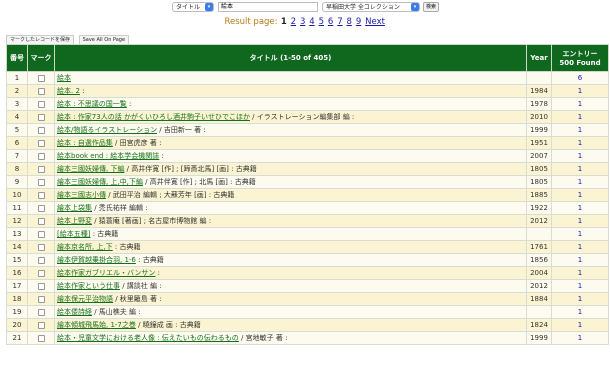 This screenshot has height=368, width=610. I want to click on table-row: 15 繪本伊賀越乗掛合羽, 1-6 : 古典籍 1856 1, so click(307, 260).